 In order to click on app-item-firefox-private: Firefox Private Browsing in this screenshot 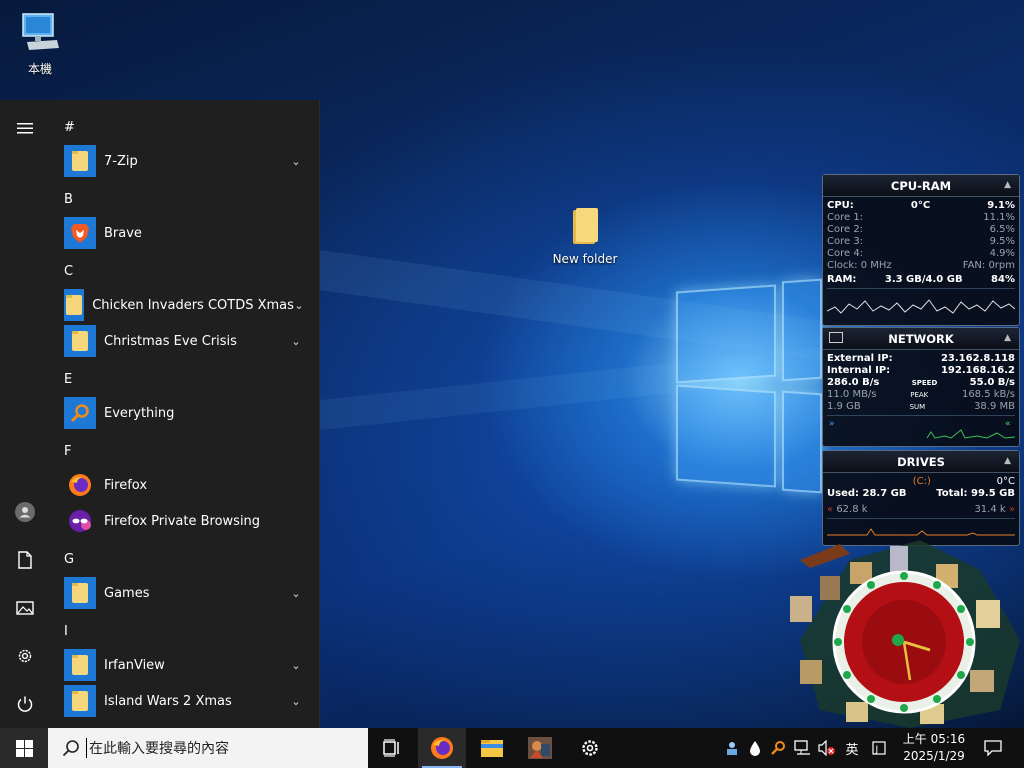, I will do `click(184, 521)`.